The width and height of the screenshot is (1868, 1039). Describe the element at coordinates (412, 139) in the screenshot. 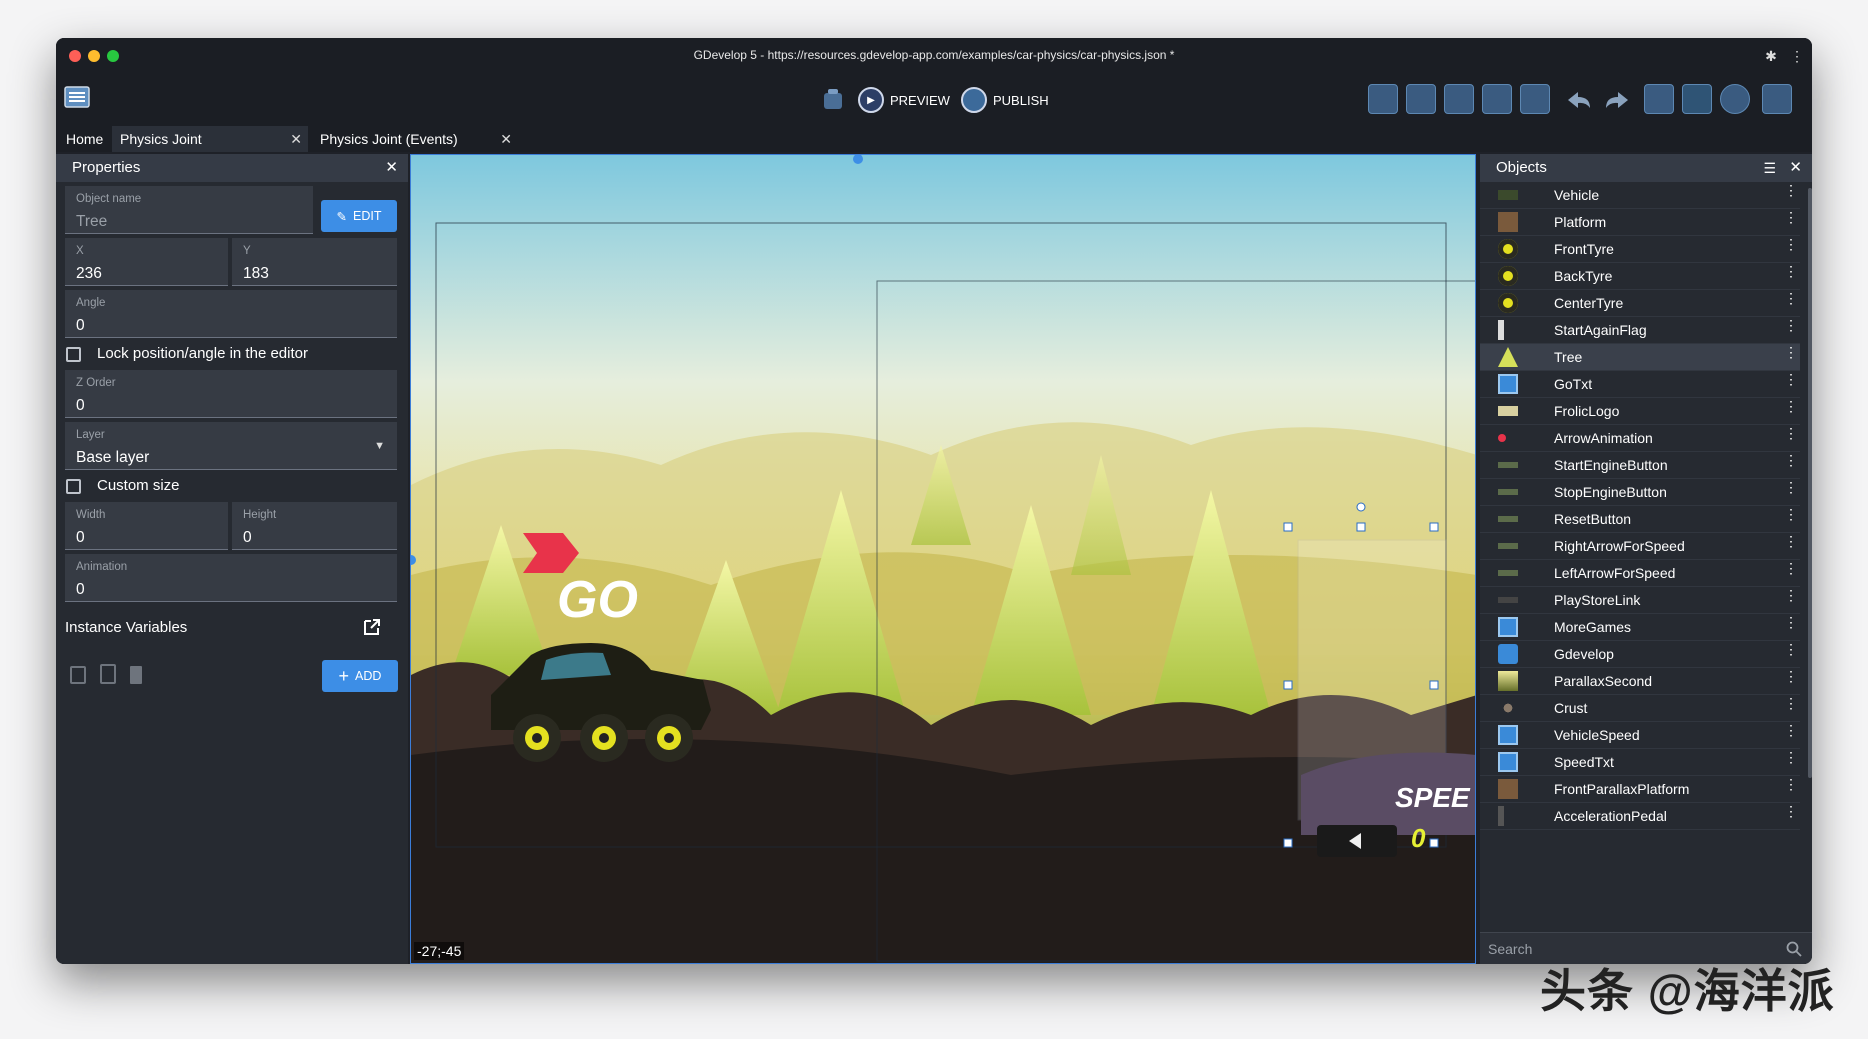

I see `tab-physics-joint-events: Physics Joint (Events) ✕` at that location.